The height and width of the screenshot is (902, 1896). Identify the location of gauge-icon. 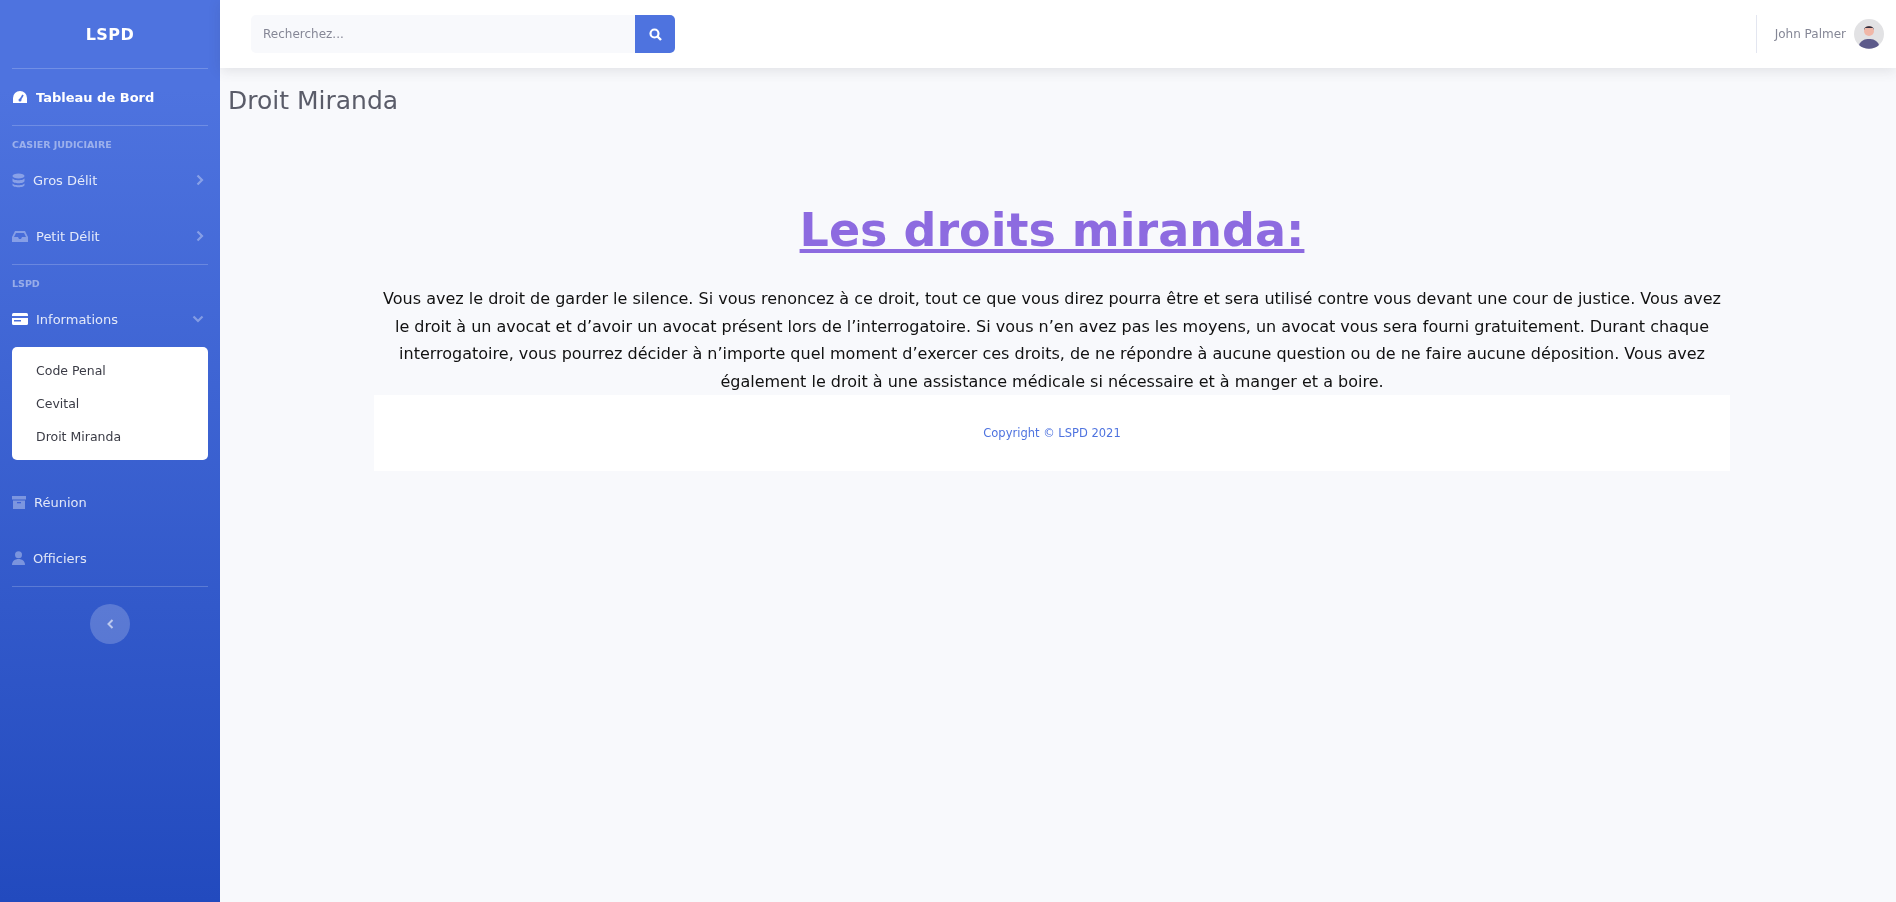
(20, 97).